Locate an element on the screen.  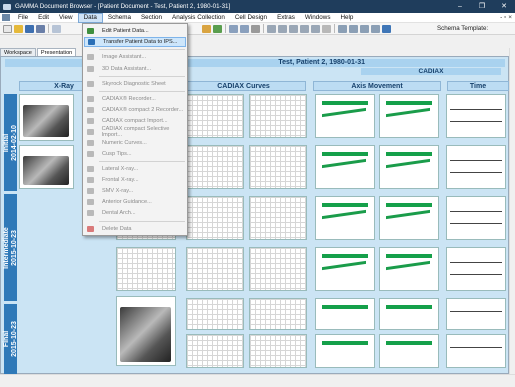
menu-file: File is located at coordinates (23, 18).